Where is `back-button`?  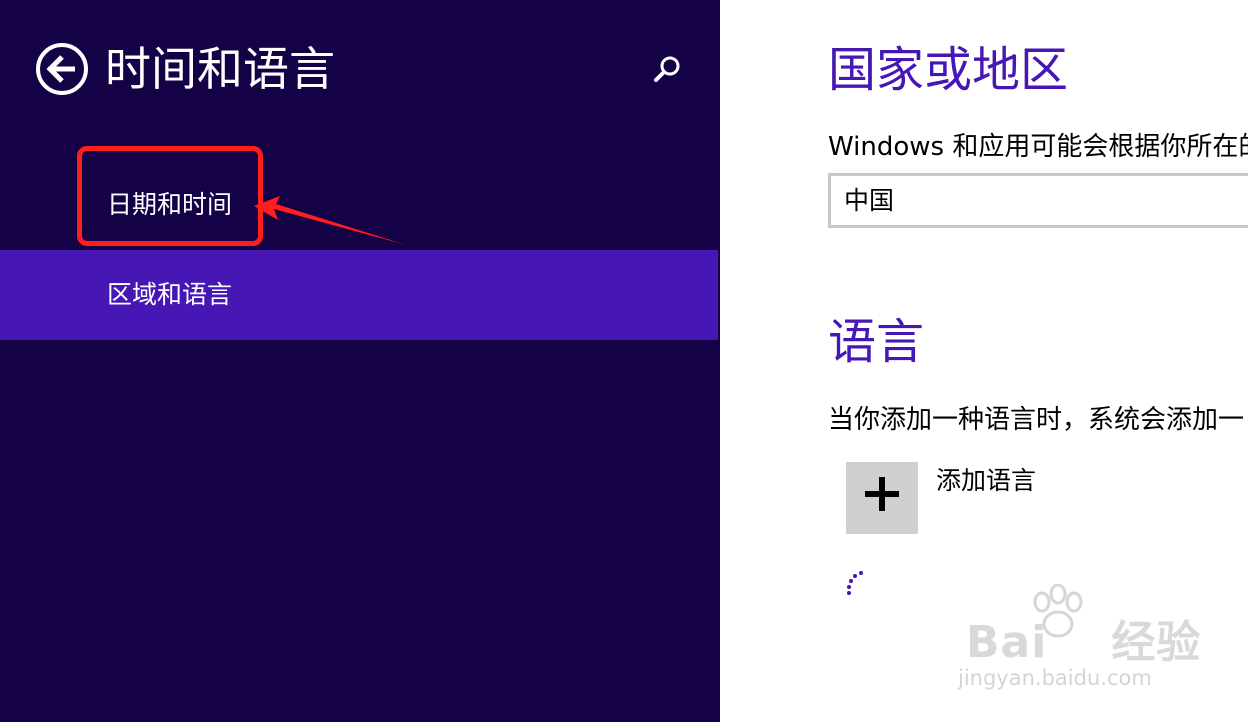 back-button is located at coordinates (62, 69).